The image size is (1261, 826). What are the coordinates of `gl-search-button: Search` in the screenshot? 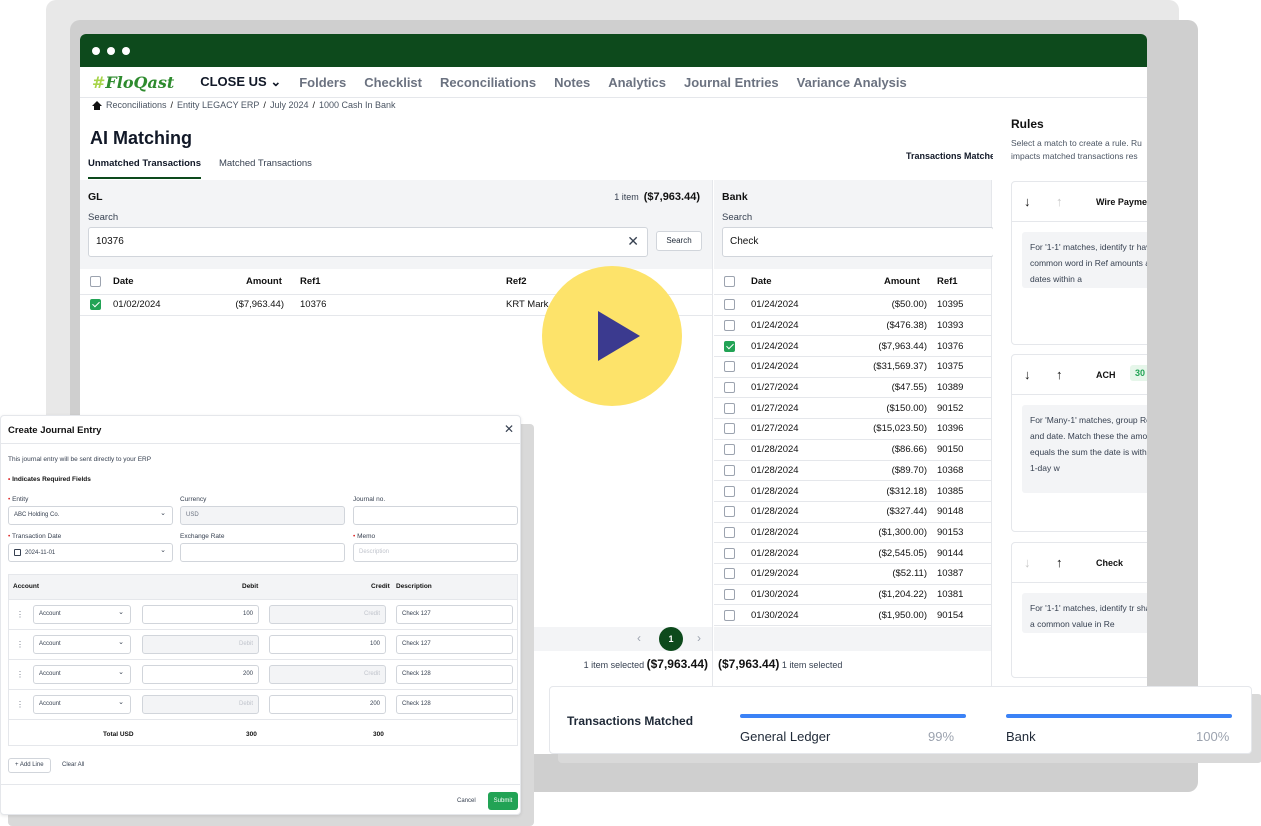 It's located at (679, 241).